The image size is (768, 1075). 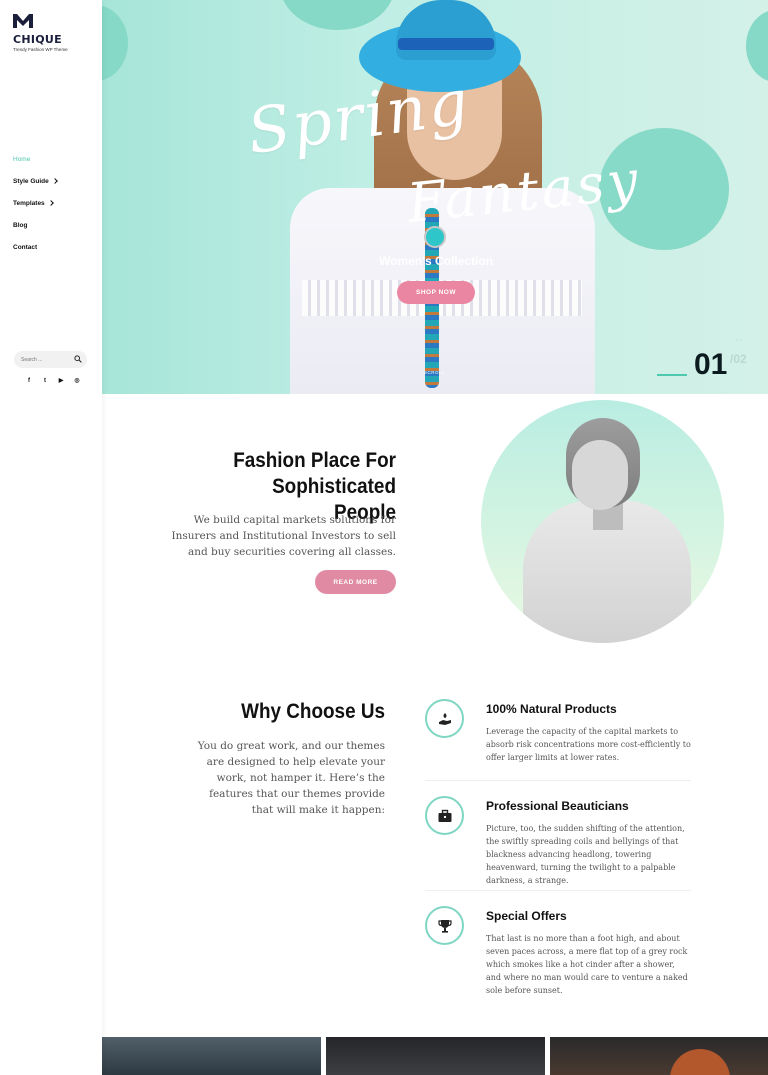 What do you see at coordinates (25, 247) in the screenshot?
I see `nav-item-label: Contact` at bounding box center [25, 247].